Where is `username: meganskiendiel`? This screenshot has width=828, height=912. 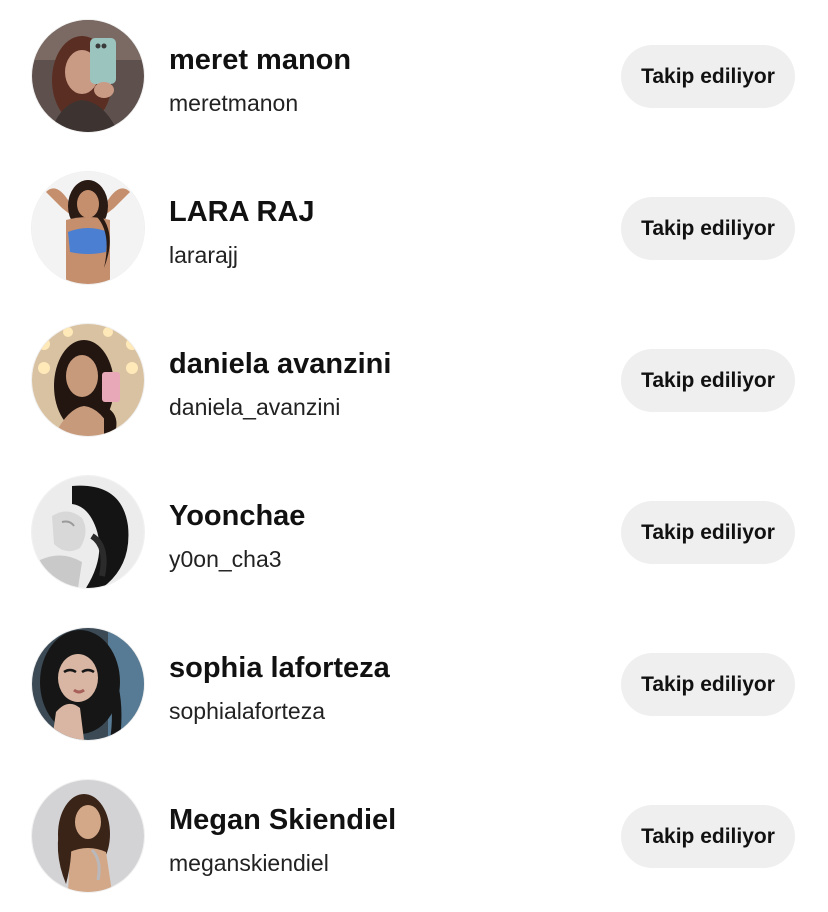 username: meganskiendiel is located at coordinates (249, 863).